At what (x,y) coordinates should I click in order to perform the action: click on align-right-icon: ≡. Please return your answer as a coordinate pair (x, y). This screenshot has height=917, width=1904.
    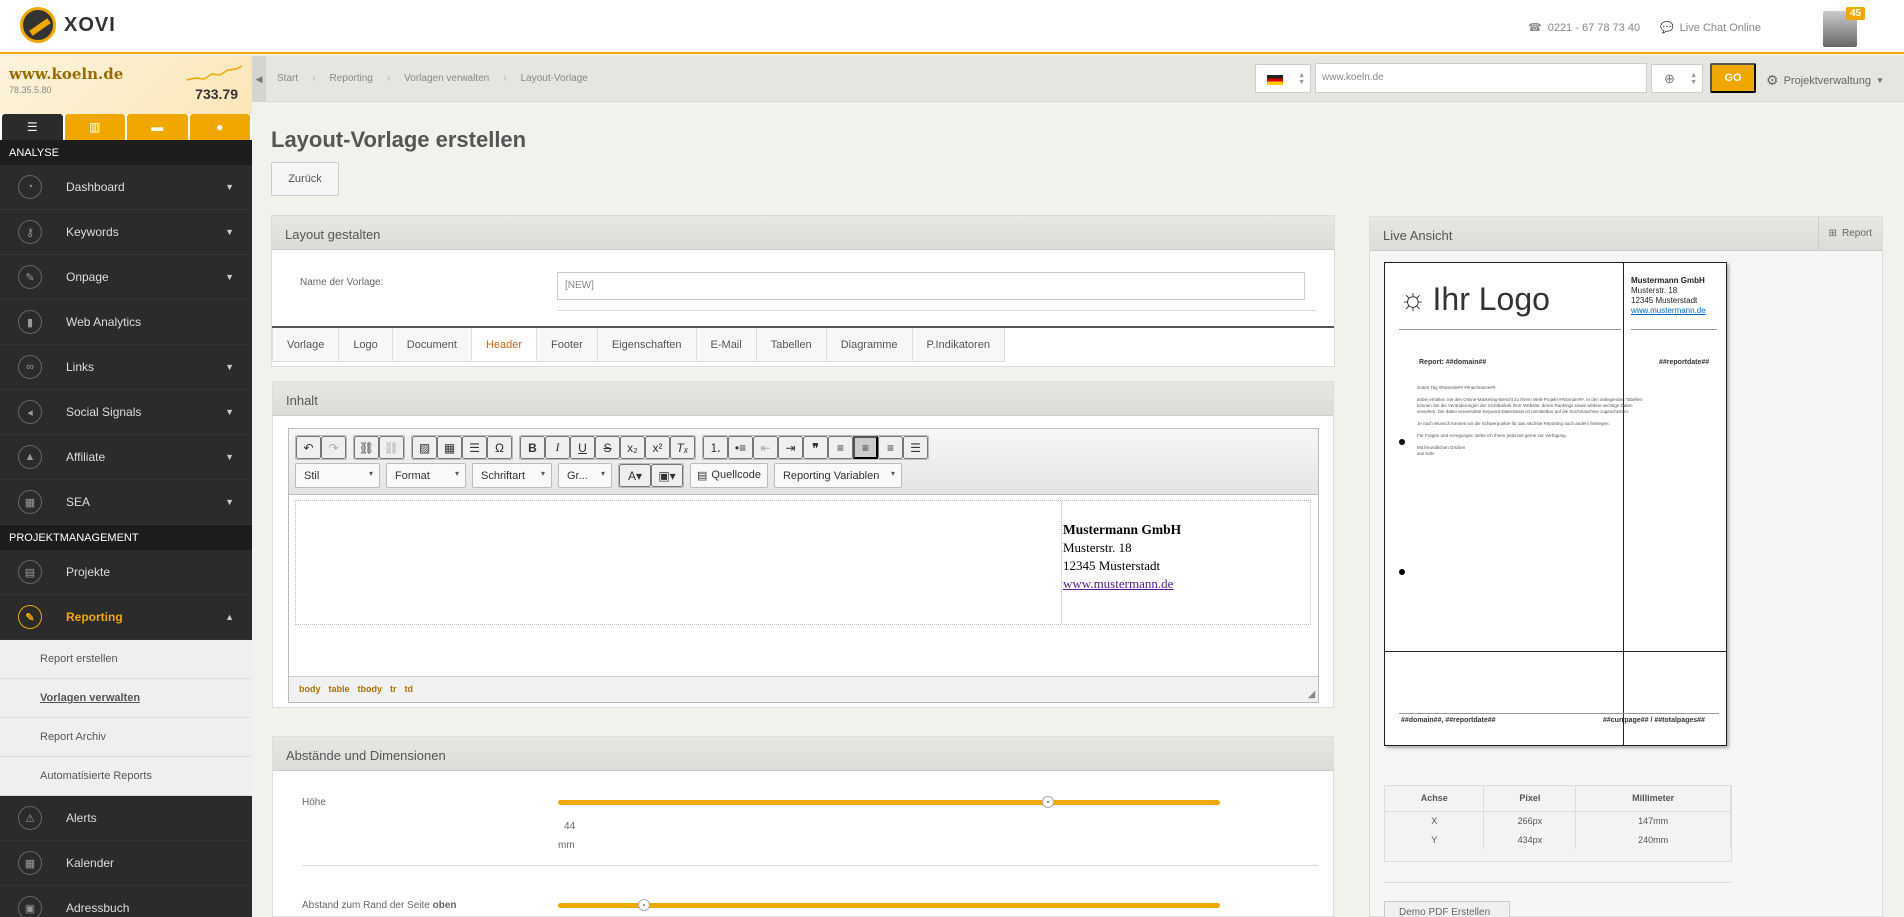
    Looking at the image, I should click on (890, 447).